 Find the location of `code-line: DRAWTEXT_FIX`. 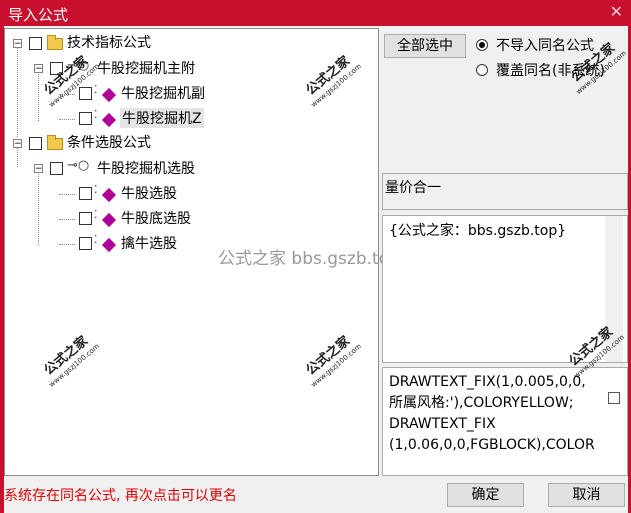

code-line: DRAWTEXT_FIX is located at coordinates (442, 424).